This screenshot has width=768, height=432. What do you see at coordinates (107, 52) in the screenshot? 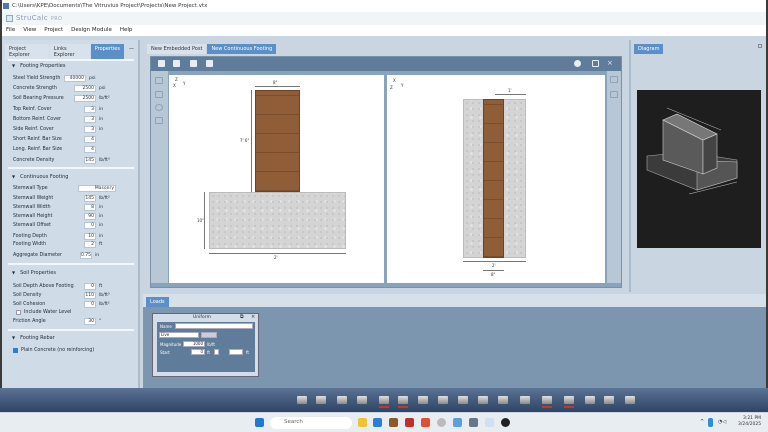
I see `tab-properties: Properties` at bounding box center [107, 52].